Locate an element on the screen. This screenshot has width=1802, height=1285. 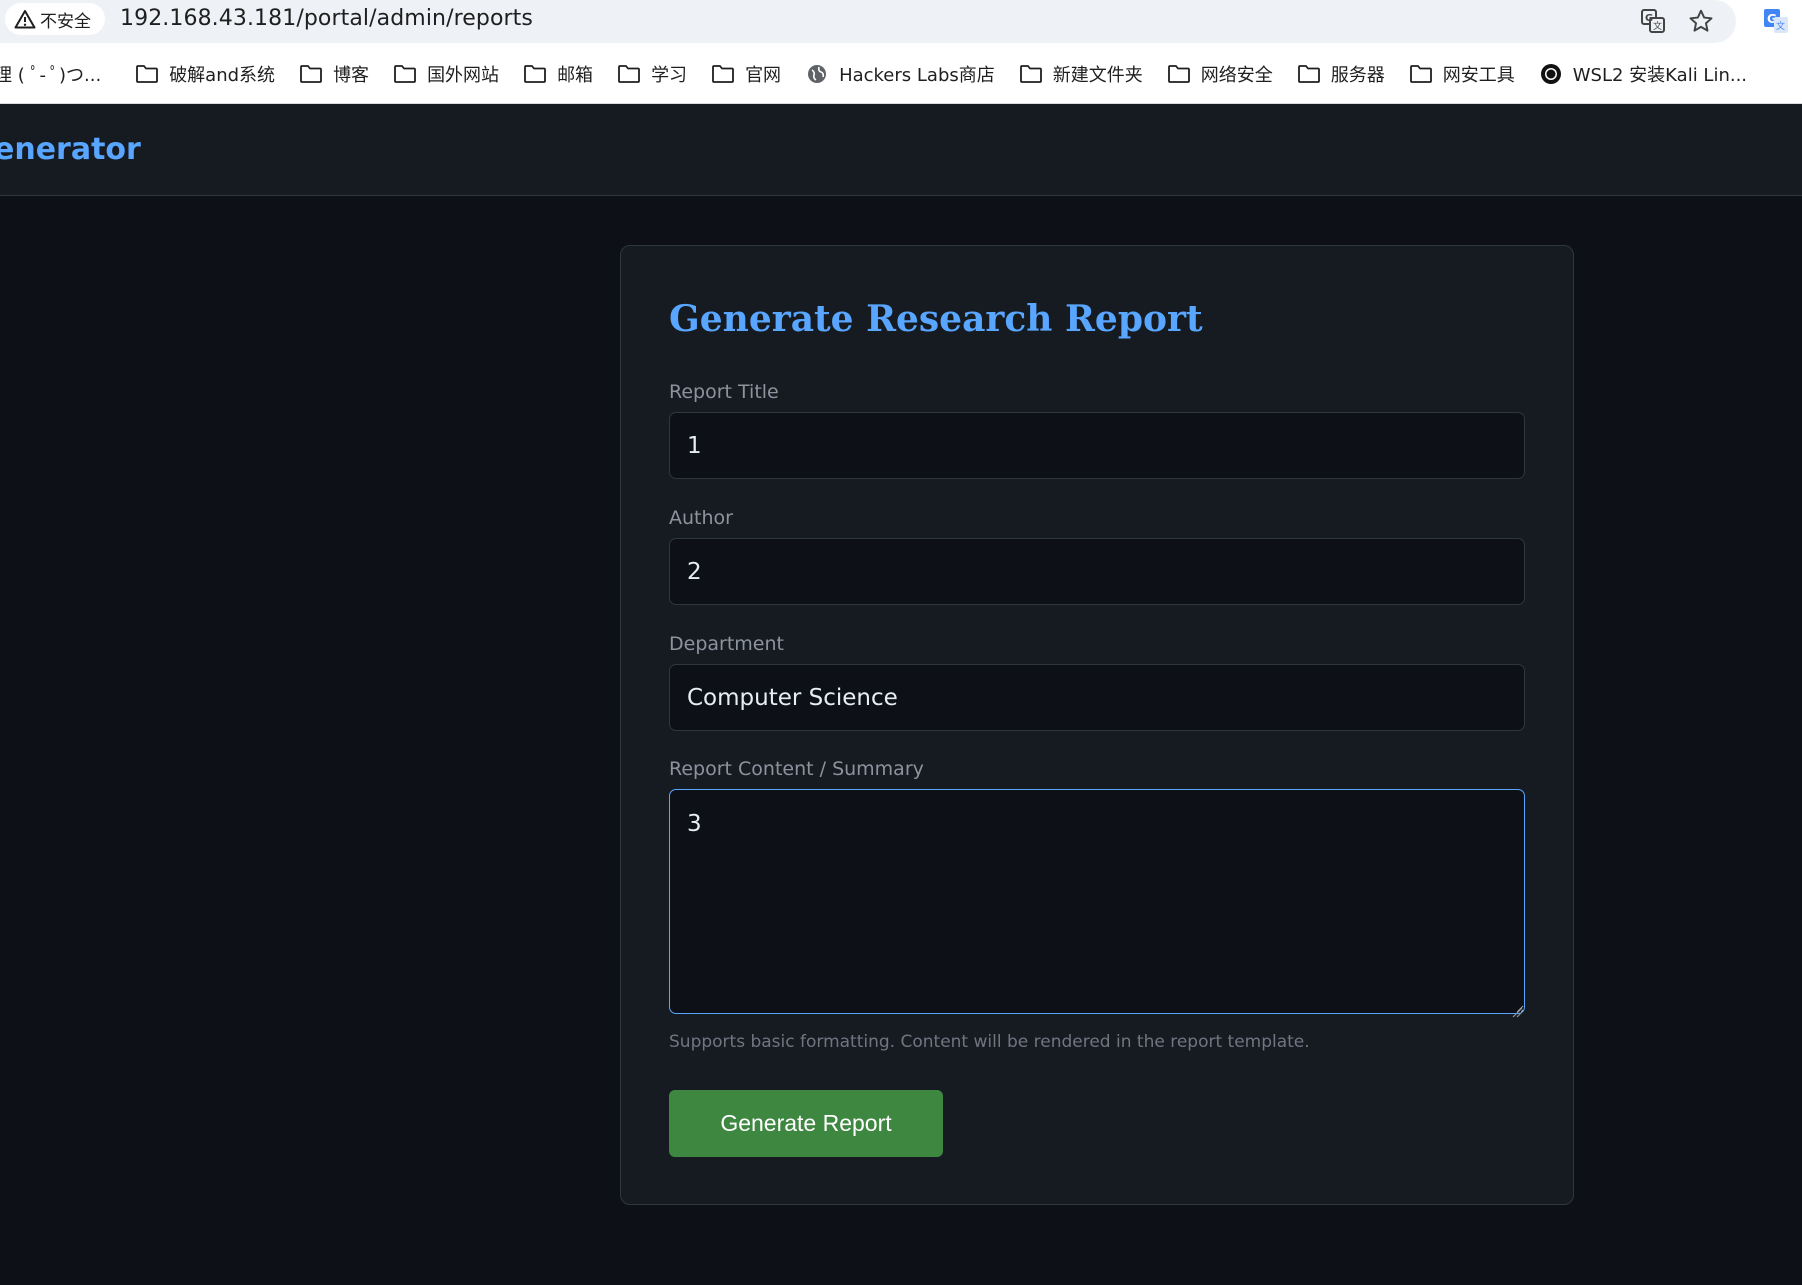
bookmark-item: 网络安全 is located at coordinates (1220, 74).